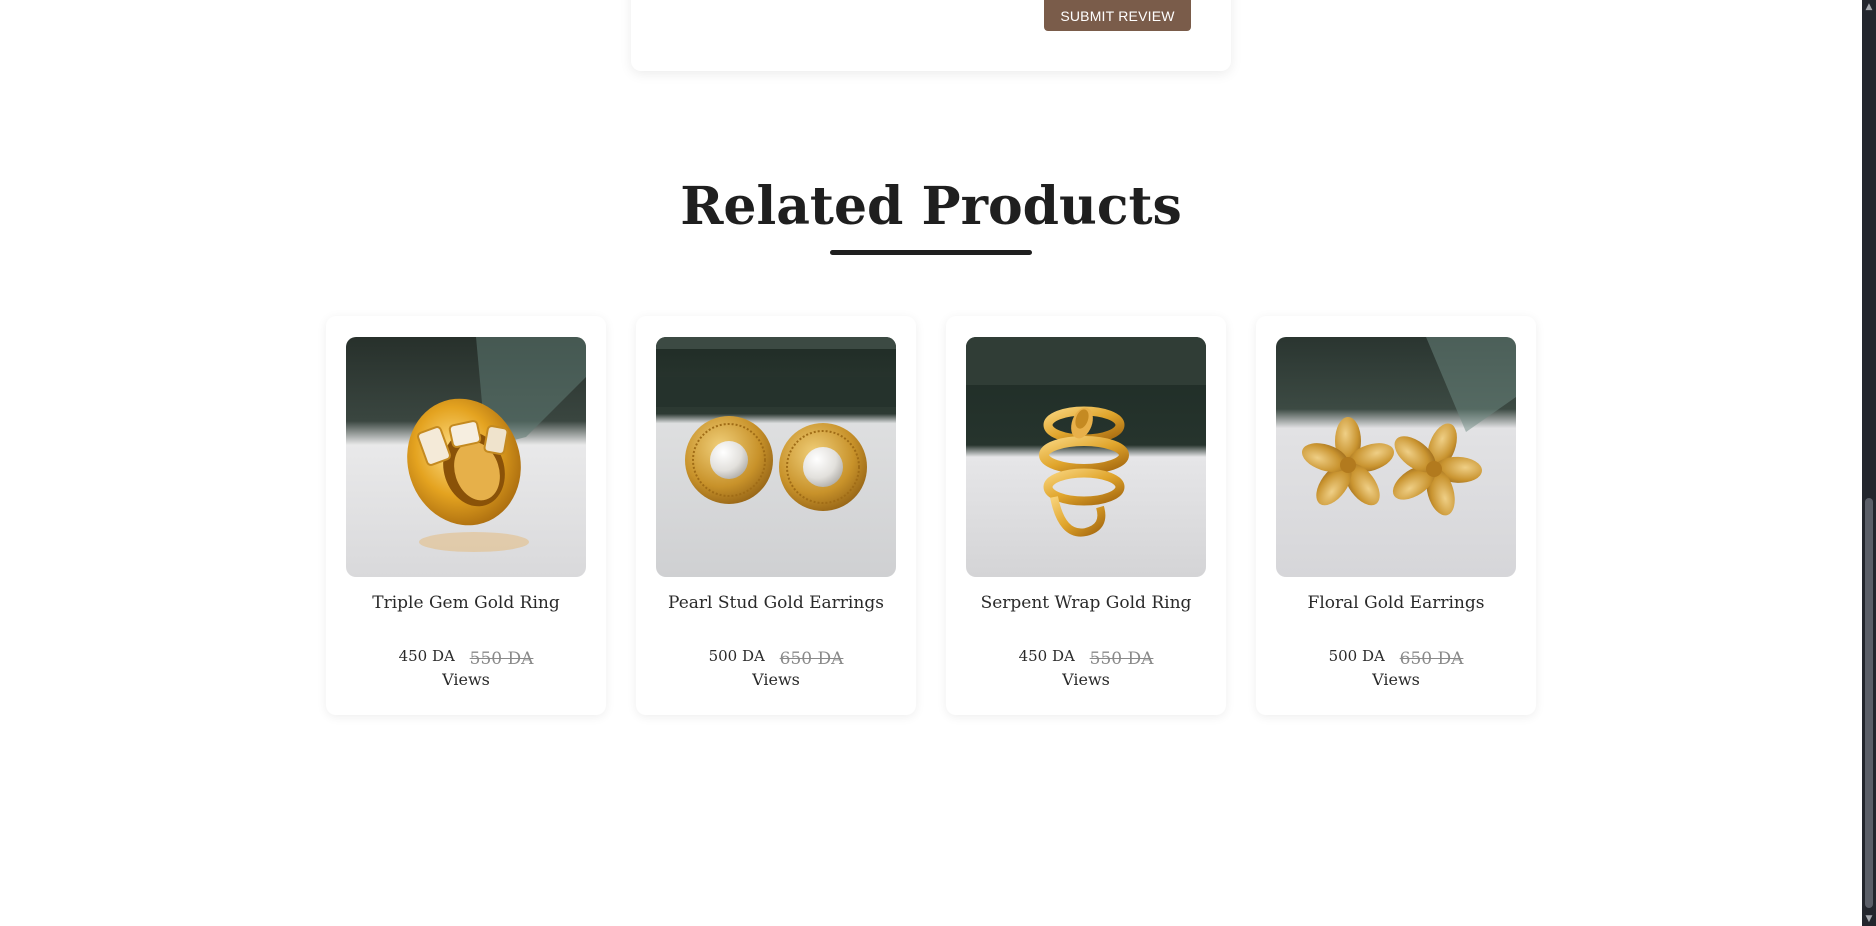  I want to click on product-name: Floral Gold Earrings, so click(1396, 603).